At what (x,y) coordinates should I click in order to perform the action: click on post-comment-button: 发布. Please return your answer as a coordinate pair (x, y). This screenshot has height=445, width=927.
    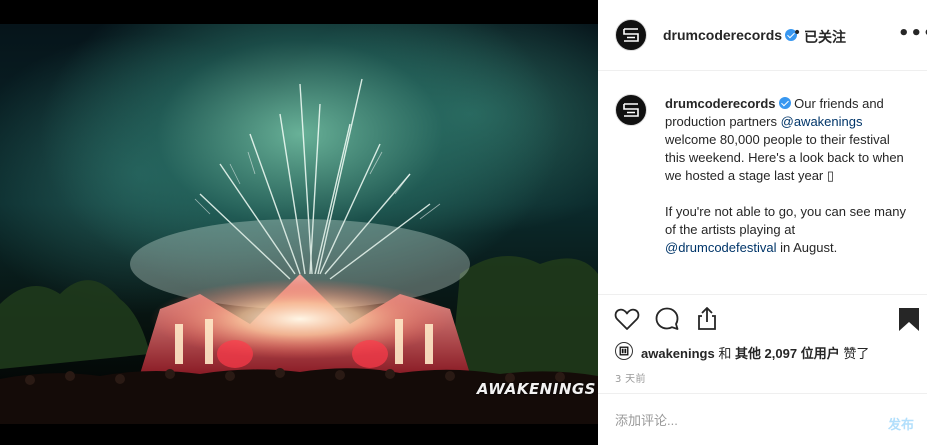
    Looking at the image, I should click on (901, 423).